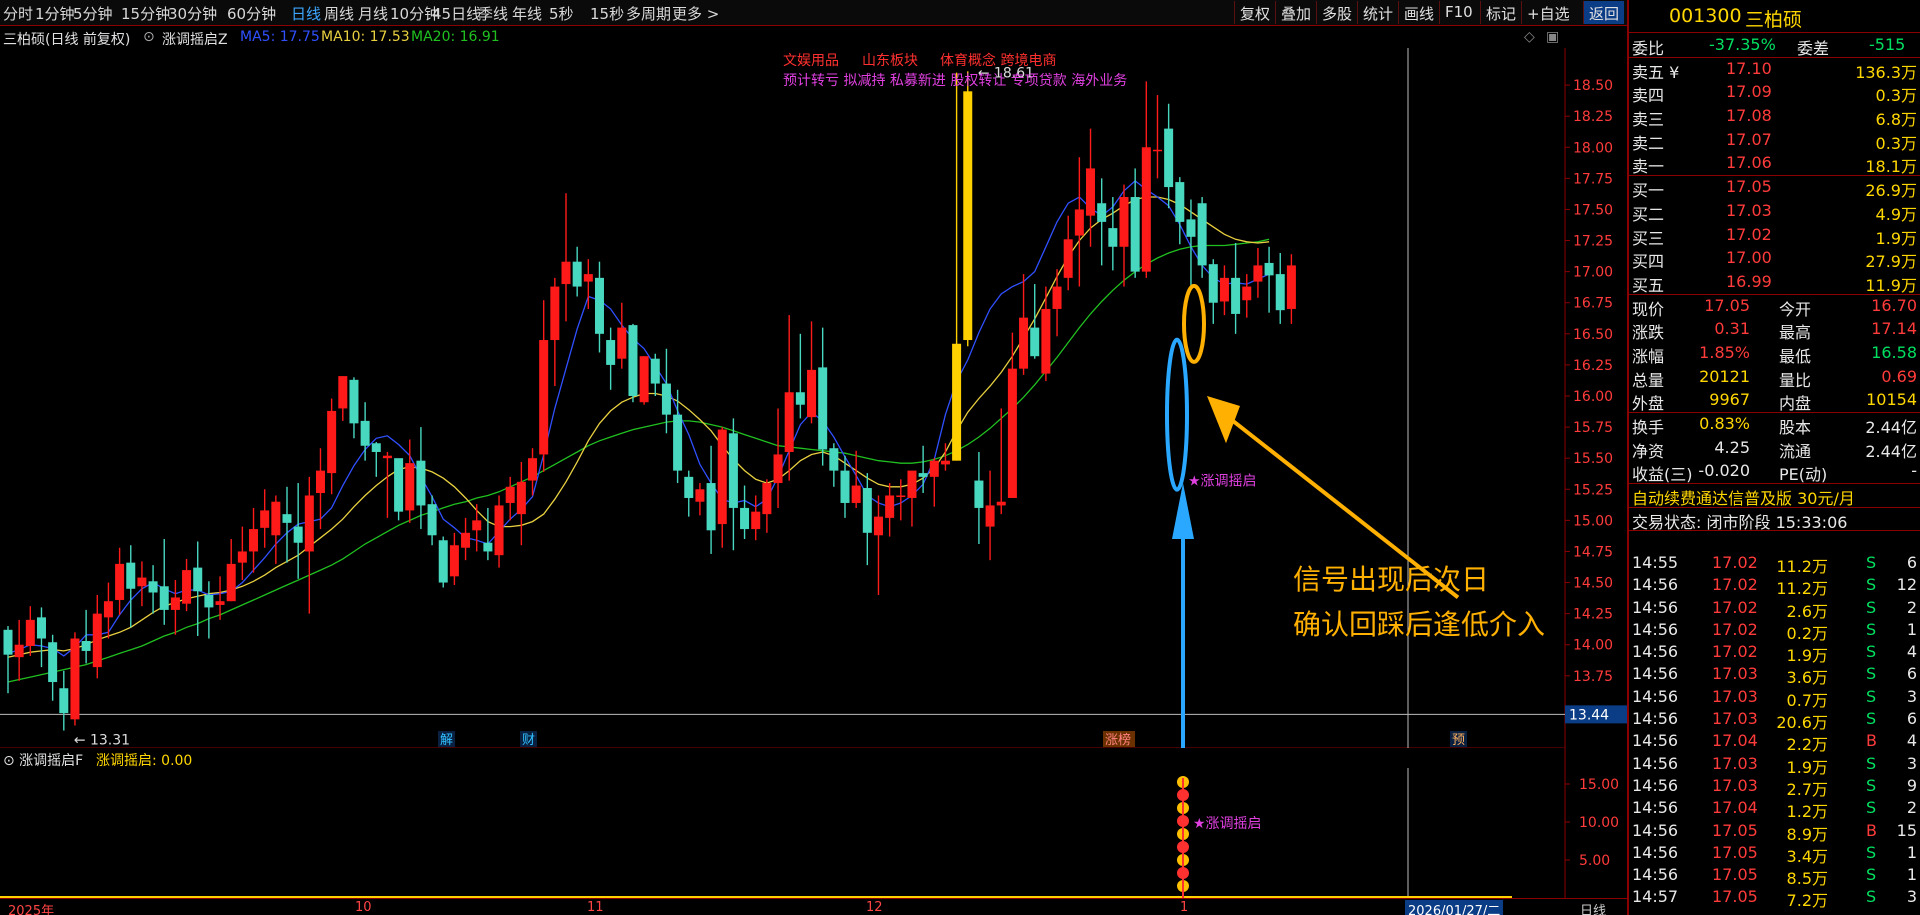  What do you see at coordinates (456, 13) in the screenshot?
I see `period-10: 45日线` at bounding box center [456, 13].